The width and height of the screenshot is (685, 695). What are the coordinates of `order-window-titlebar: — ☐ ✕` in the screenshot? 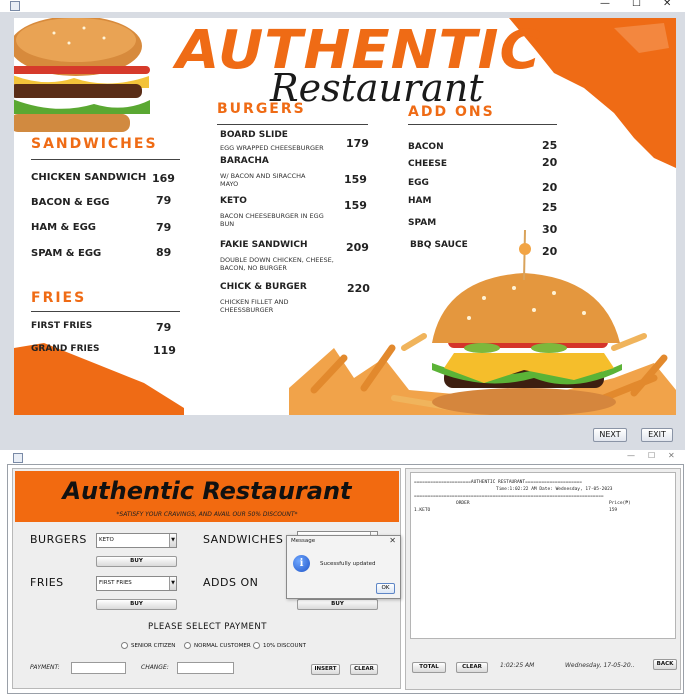 It's located at (342, 457).